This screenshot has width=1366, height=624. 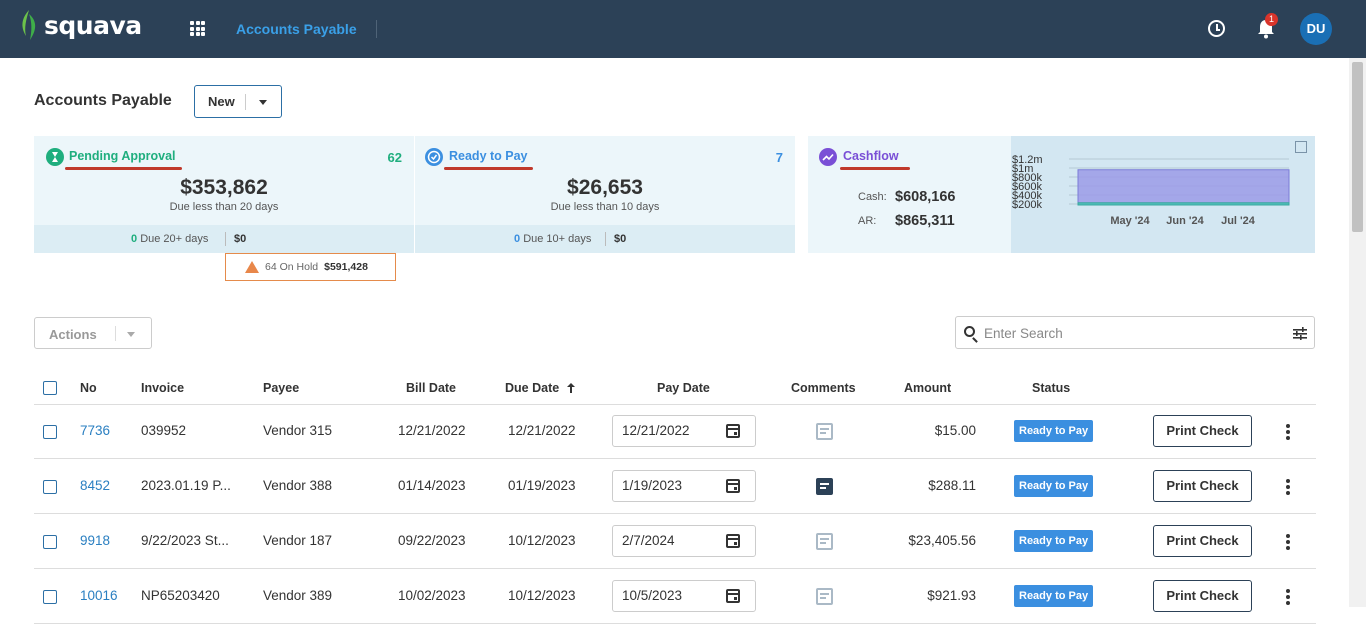 What do you see at coordinates (95, 430) in the screenshot?
I see `bill-number-link: 7736` at bounding box center [95, 430].